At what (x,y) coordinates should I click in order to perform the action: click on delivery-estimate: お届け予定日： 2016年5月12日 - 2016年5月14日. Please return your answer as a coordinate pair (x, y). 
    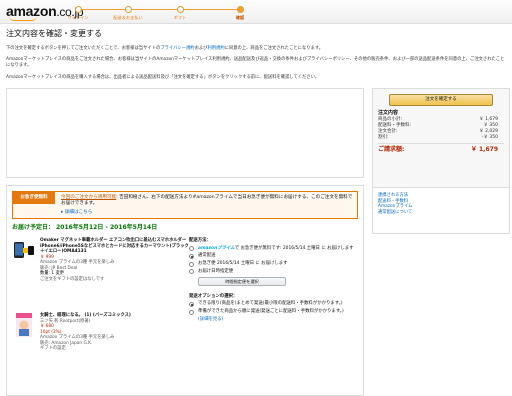
    Looking at the image, I should click on (85, 227).